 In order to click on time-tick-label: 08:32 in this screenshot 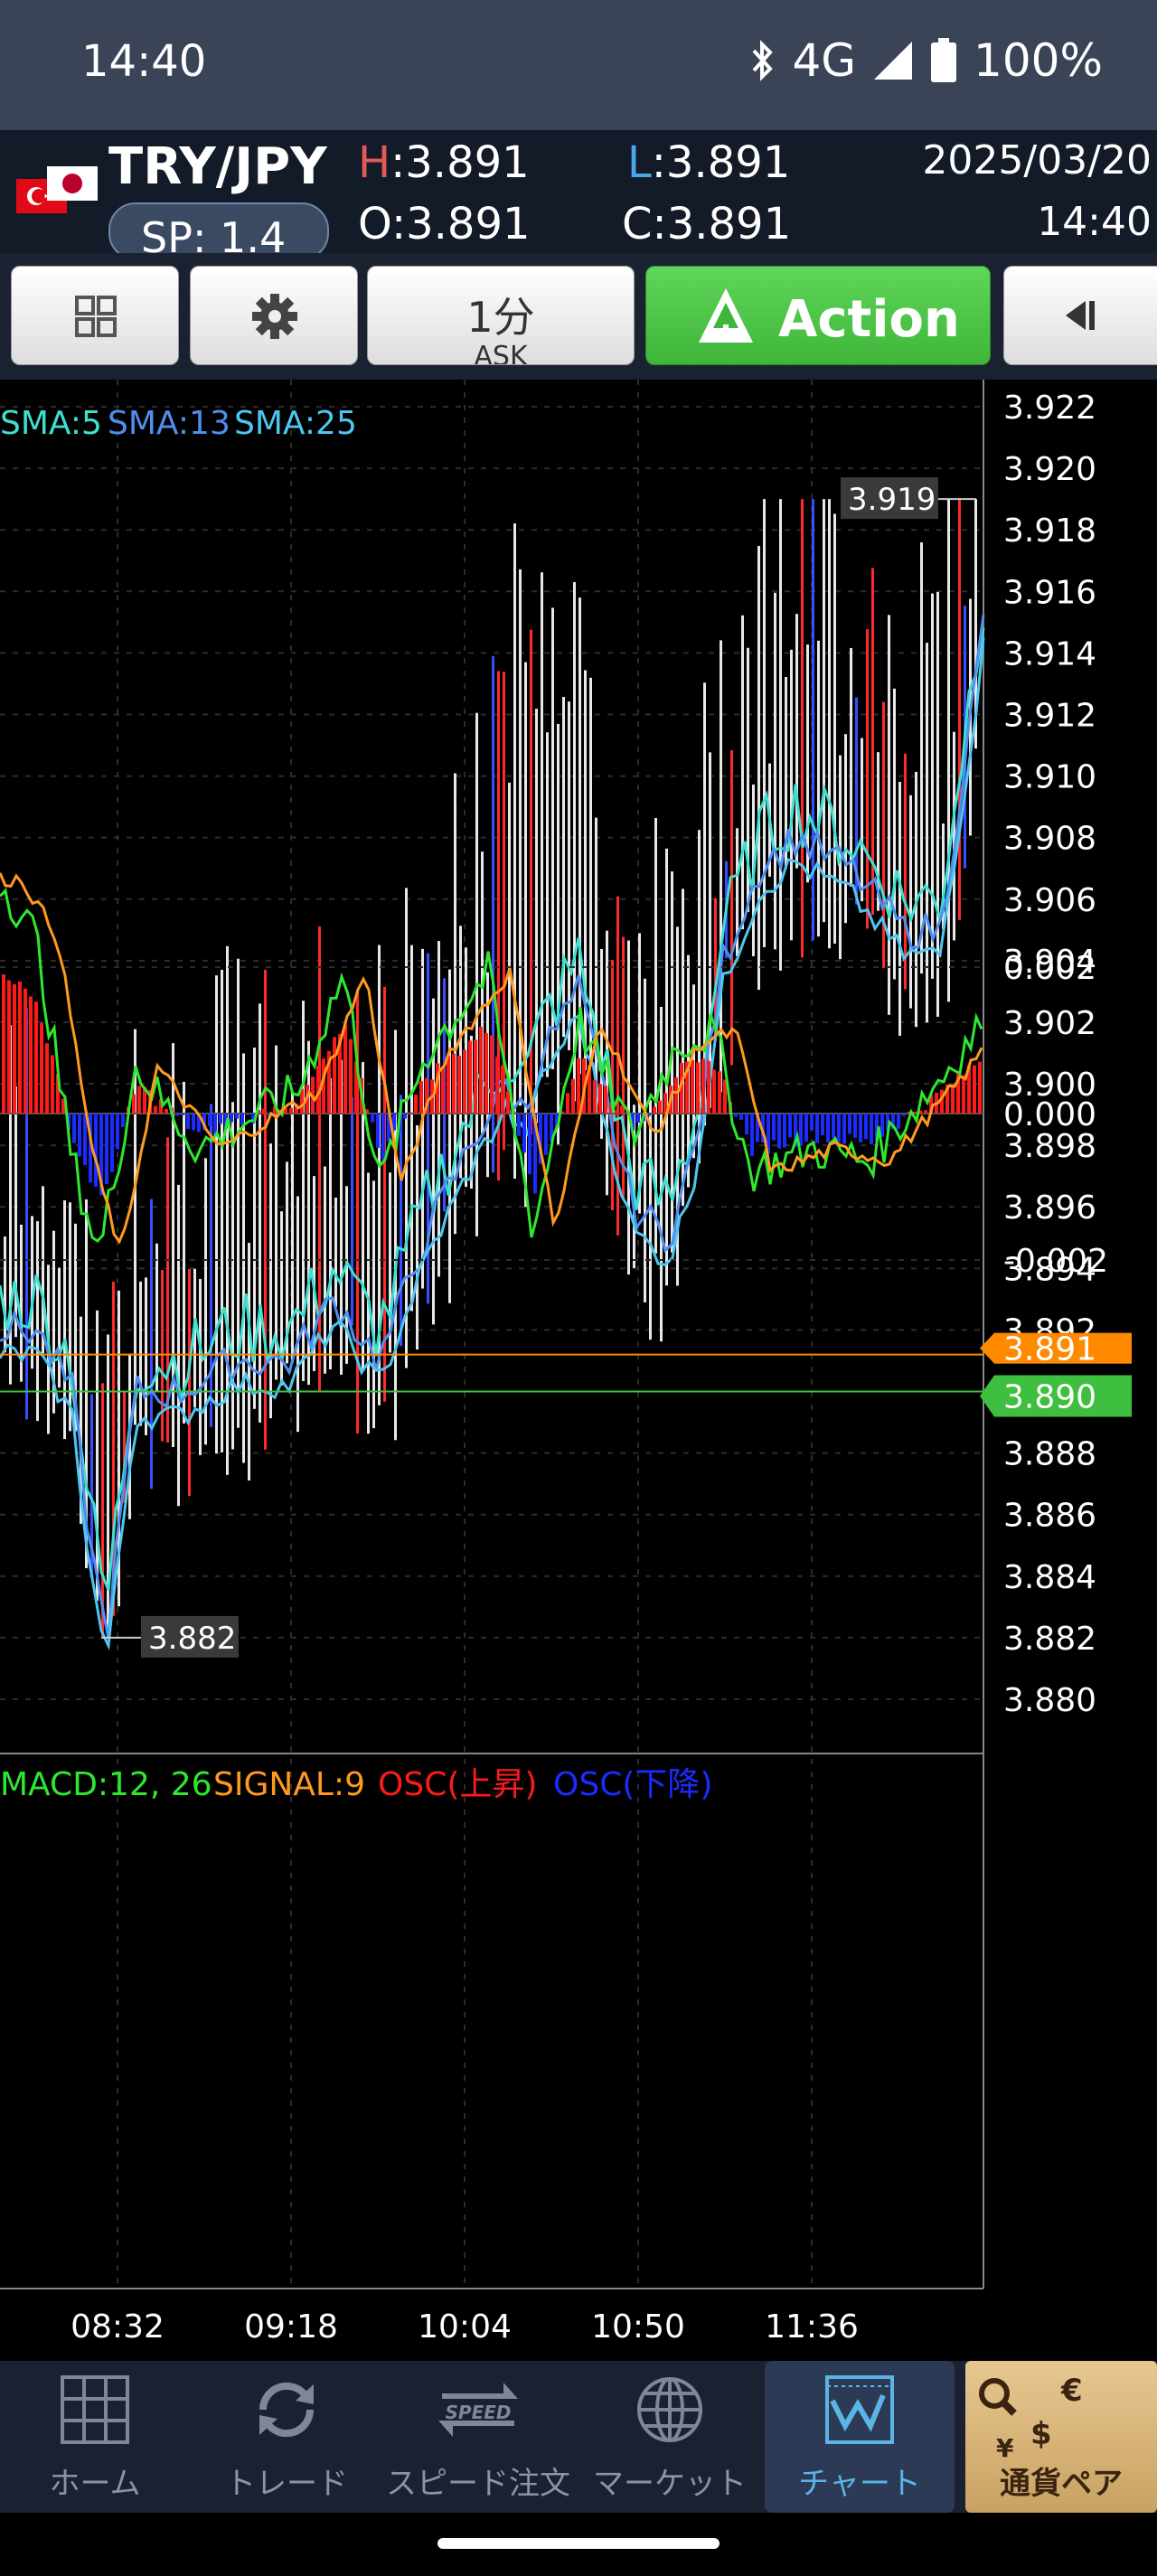, I will do `click(118, 2327)`.